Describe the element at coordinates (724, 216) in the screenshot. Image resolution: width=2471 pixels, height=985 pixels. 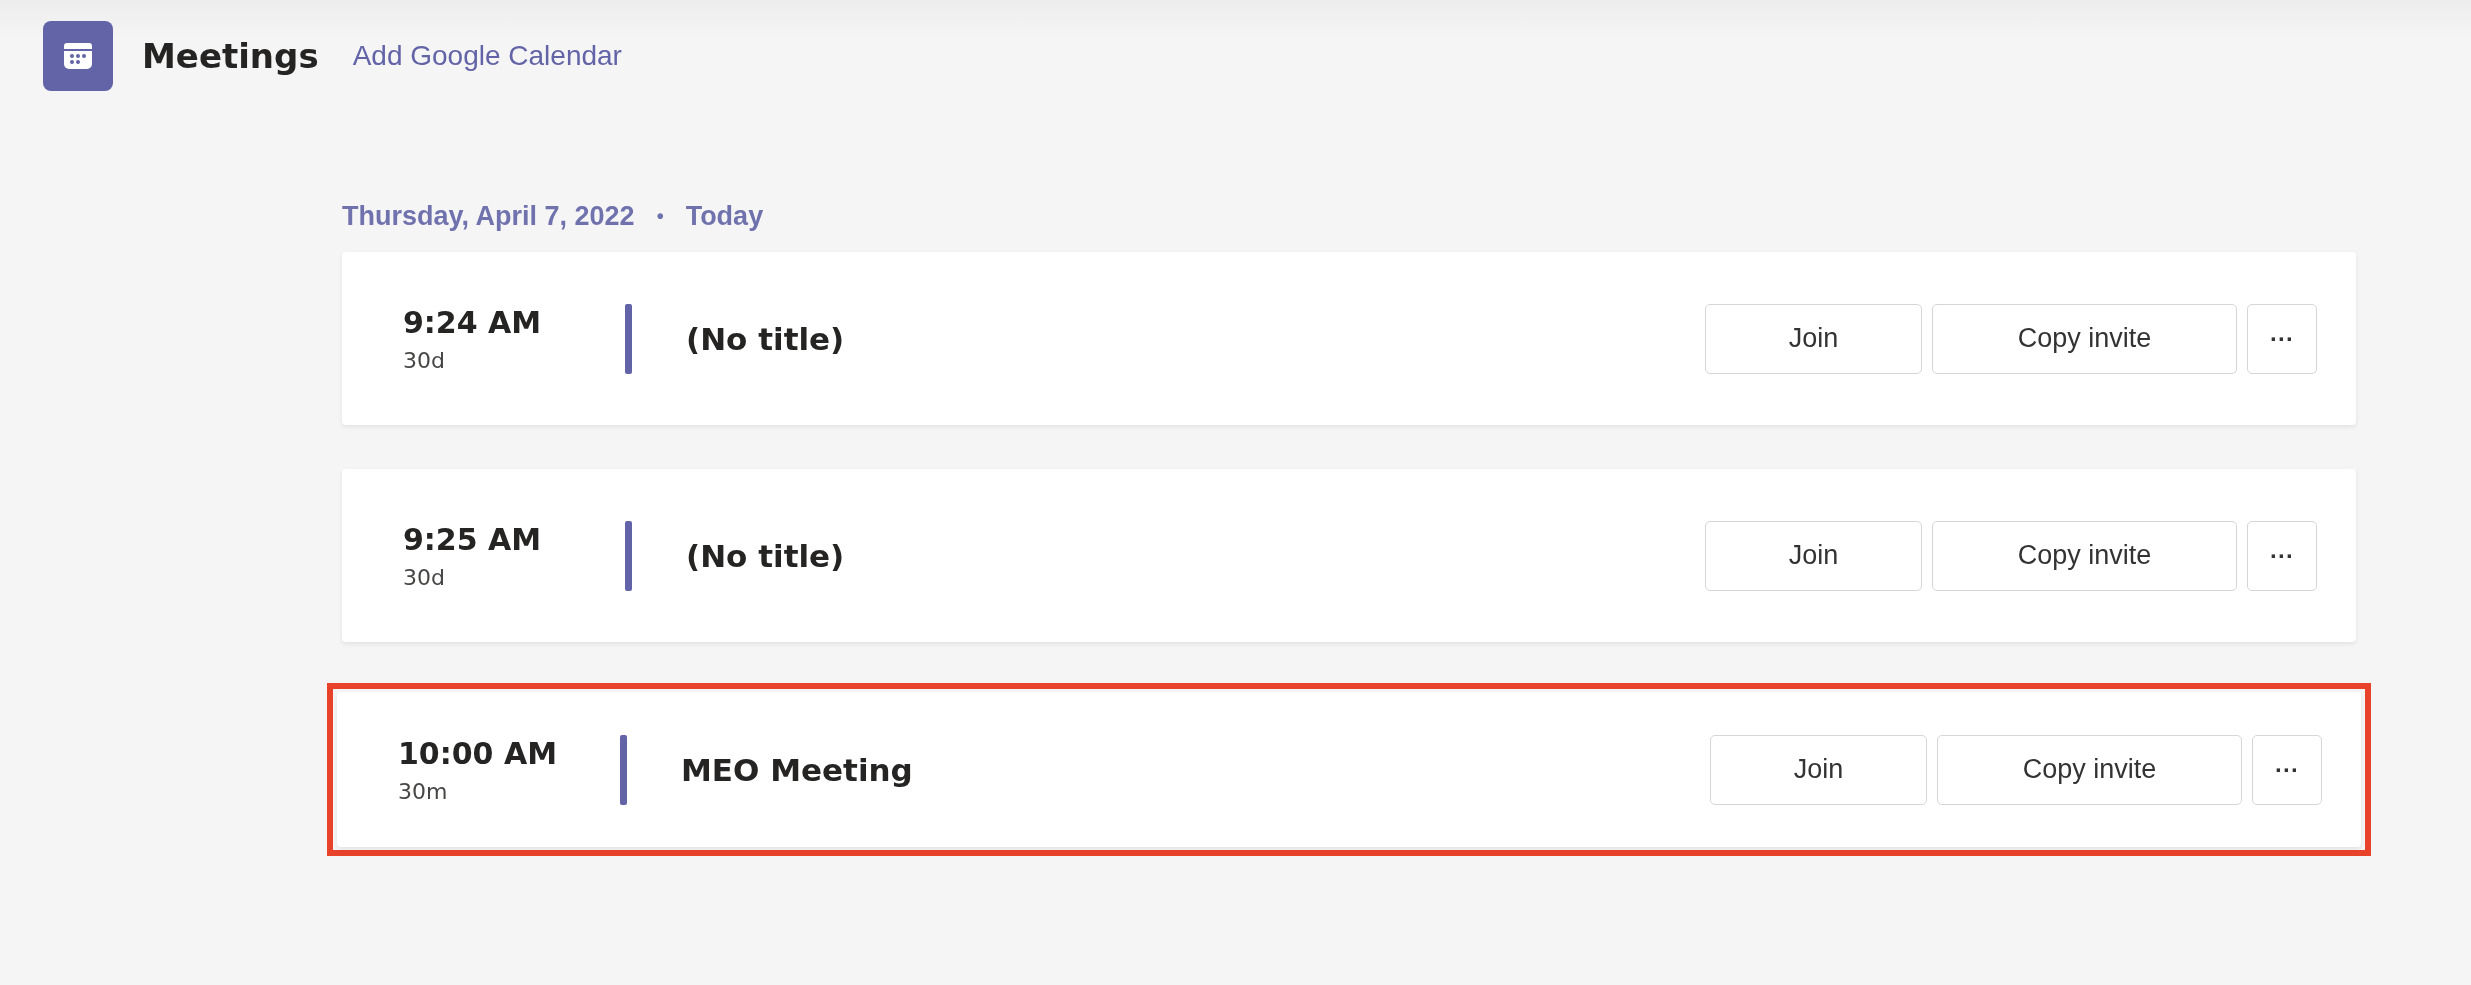
I see `today-label: Today` at that location.